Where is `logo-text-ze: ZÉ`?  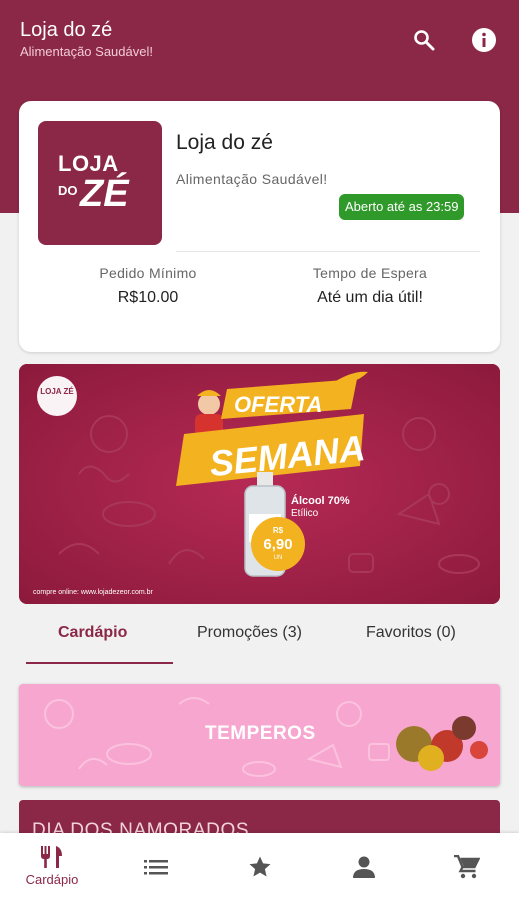
logo-text-ze: ZÉ is located at coordinates (104, 194).